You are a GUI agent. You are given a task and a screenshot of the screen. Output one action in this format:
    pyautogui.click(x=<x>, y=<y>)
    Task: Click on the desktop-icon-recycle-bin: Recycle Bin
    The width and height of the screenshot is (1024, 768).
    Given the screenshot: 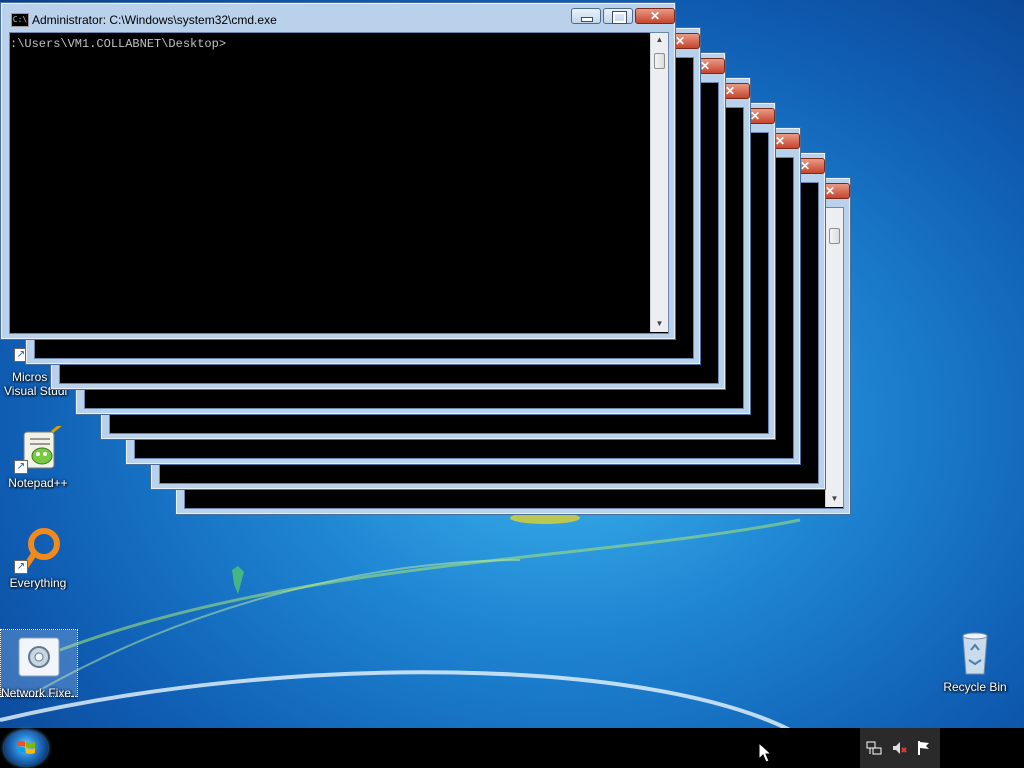 What is the action you would take?
    pyautogui.click(x=975, y=662)
    